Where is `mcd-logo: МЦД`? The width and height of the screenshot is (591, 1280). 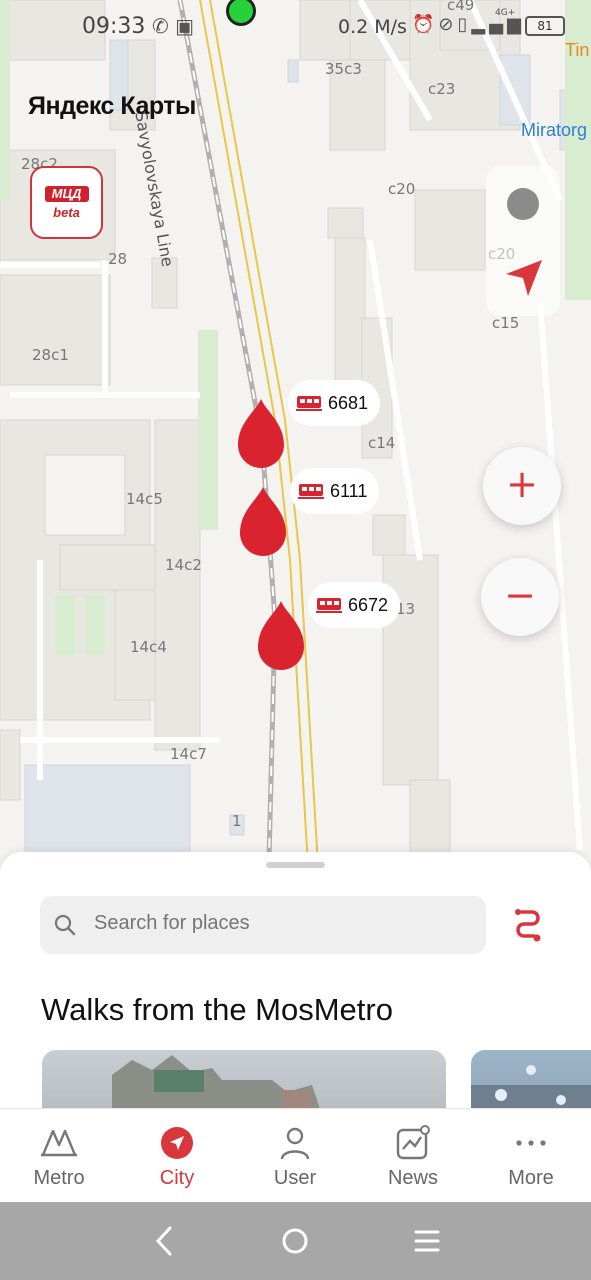
mcd-logo: МЦД is located at coordinates (66, 194).